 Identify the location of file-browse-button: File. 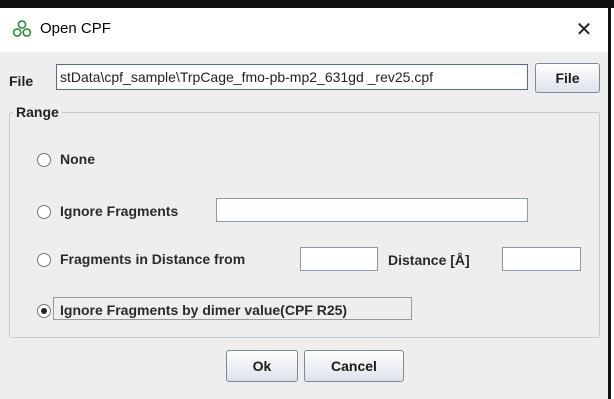
(567, 78).